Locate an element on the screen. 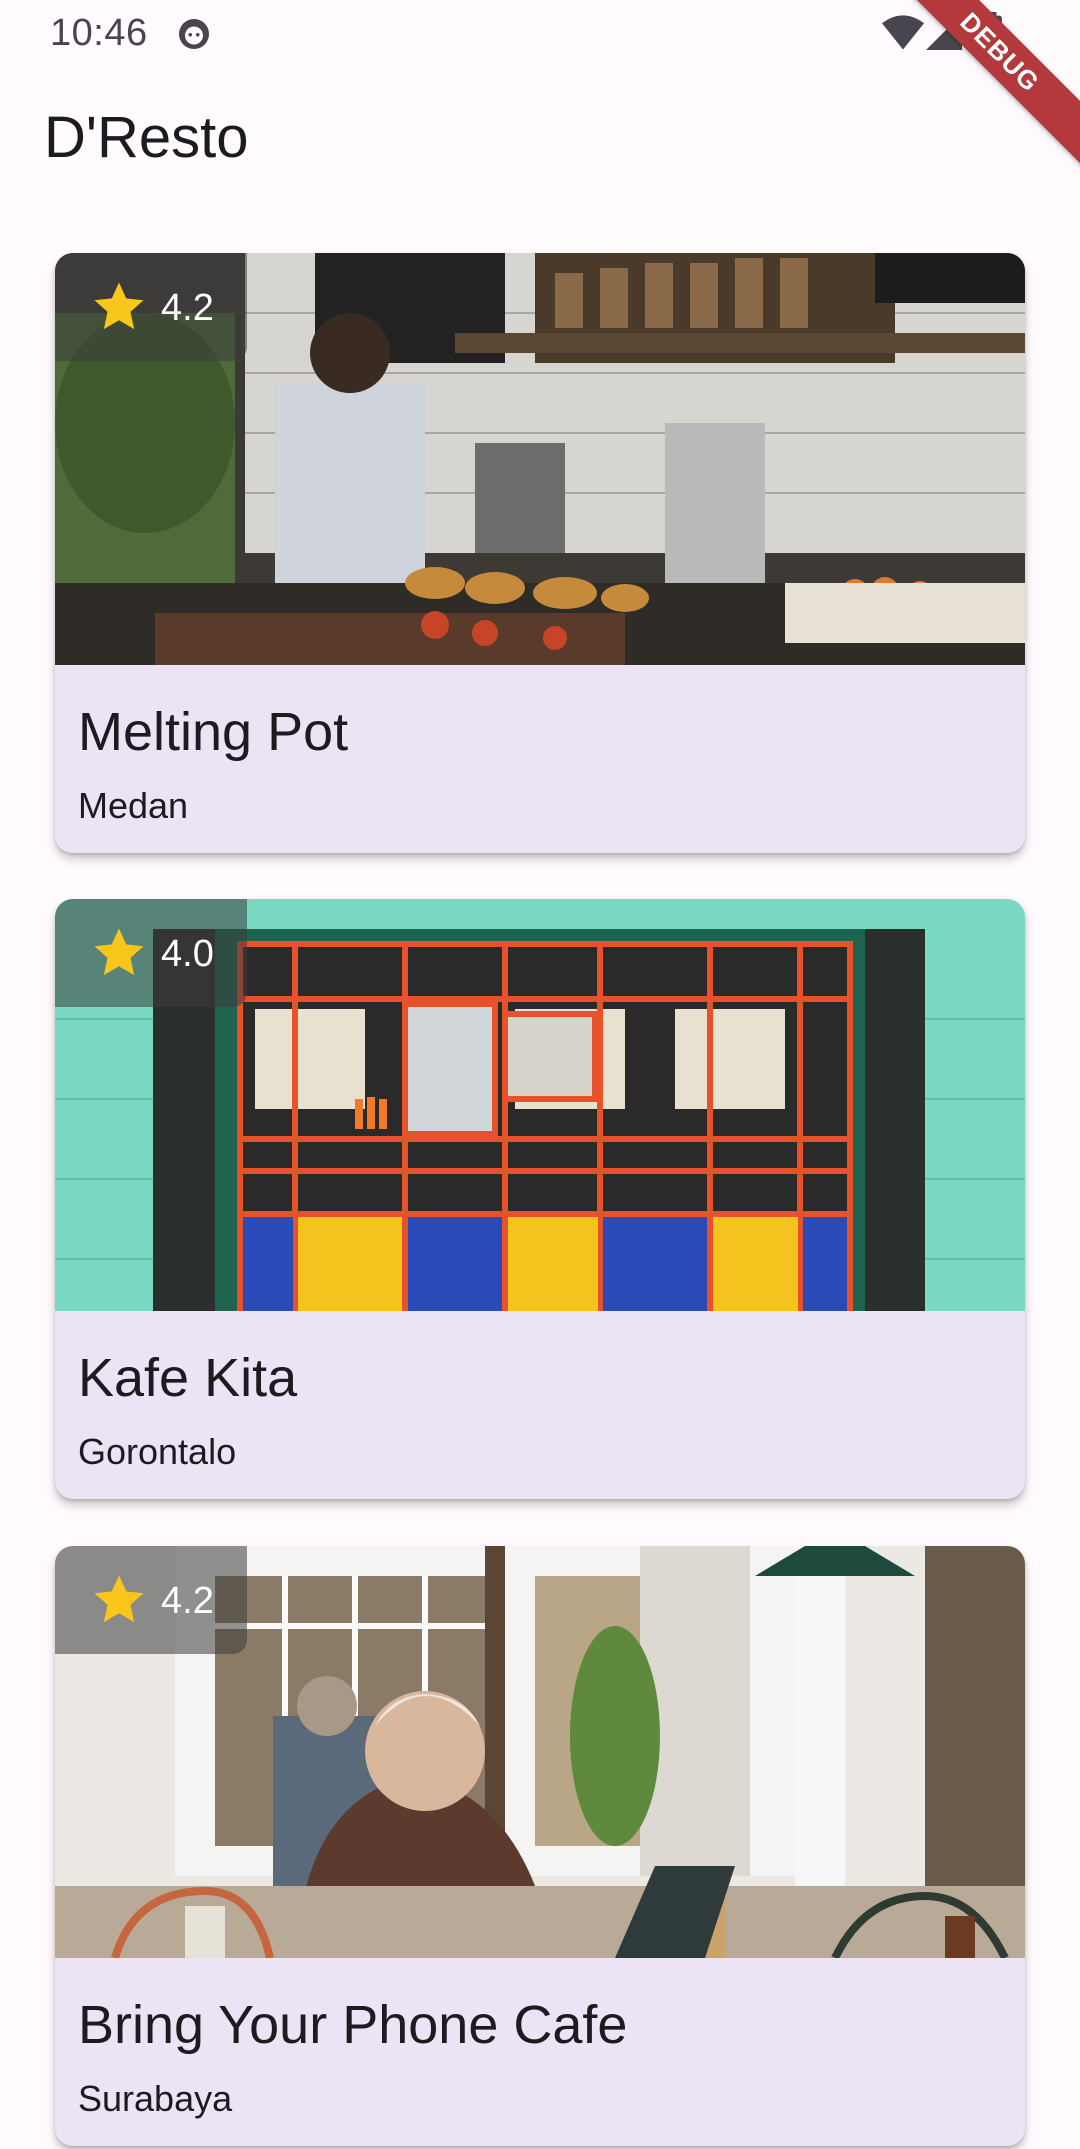 The height and width of the screenshot is (2149, 1080). restaurant-city: Gorontalo is located at coordinates (157, 1451).